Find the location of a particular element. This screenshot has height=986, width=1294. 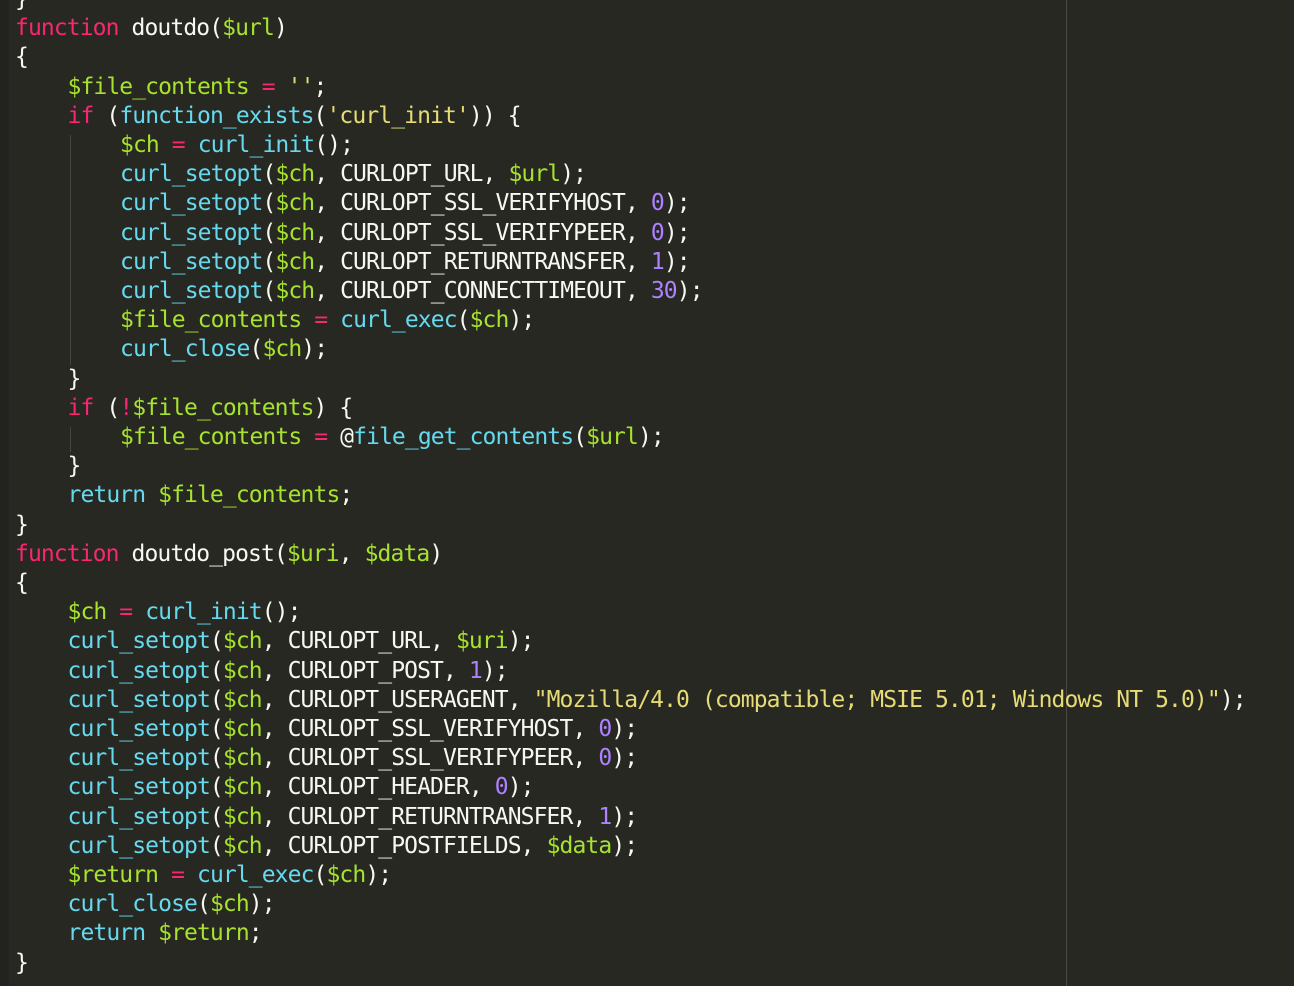

code-line: function doutdo_post($uri, $data) is located at coordinates (229, 554).